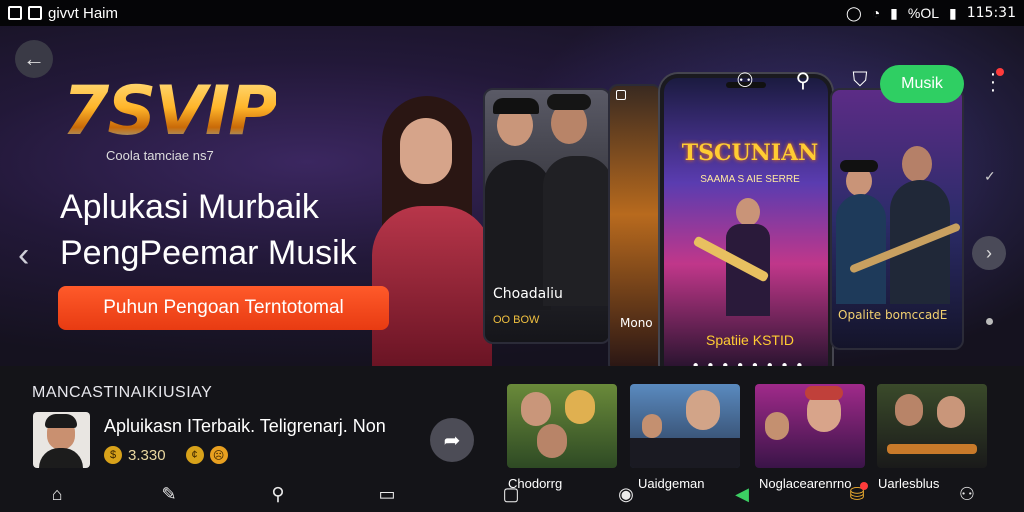  I want to click on promo-card-a: Choadaliu OO BOW, so click(547, 216).